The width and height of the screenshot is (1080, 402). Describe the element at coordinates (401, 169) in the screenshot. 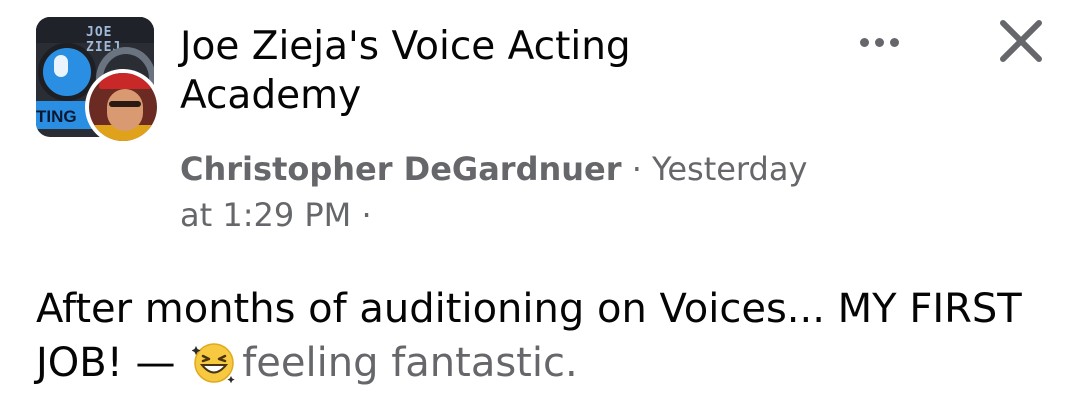

I see `author-name-link: Christopher DeGardnuer` at that location.